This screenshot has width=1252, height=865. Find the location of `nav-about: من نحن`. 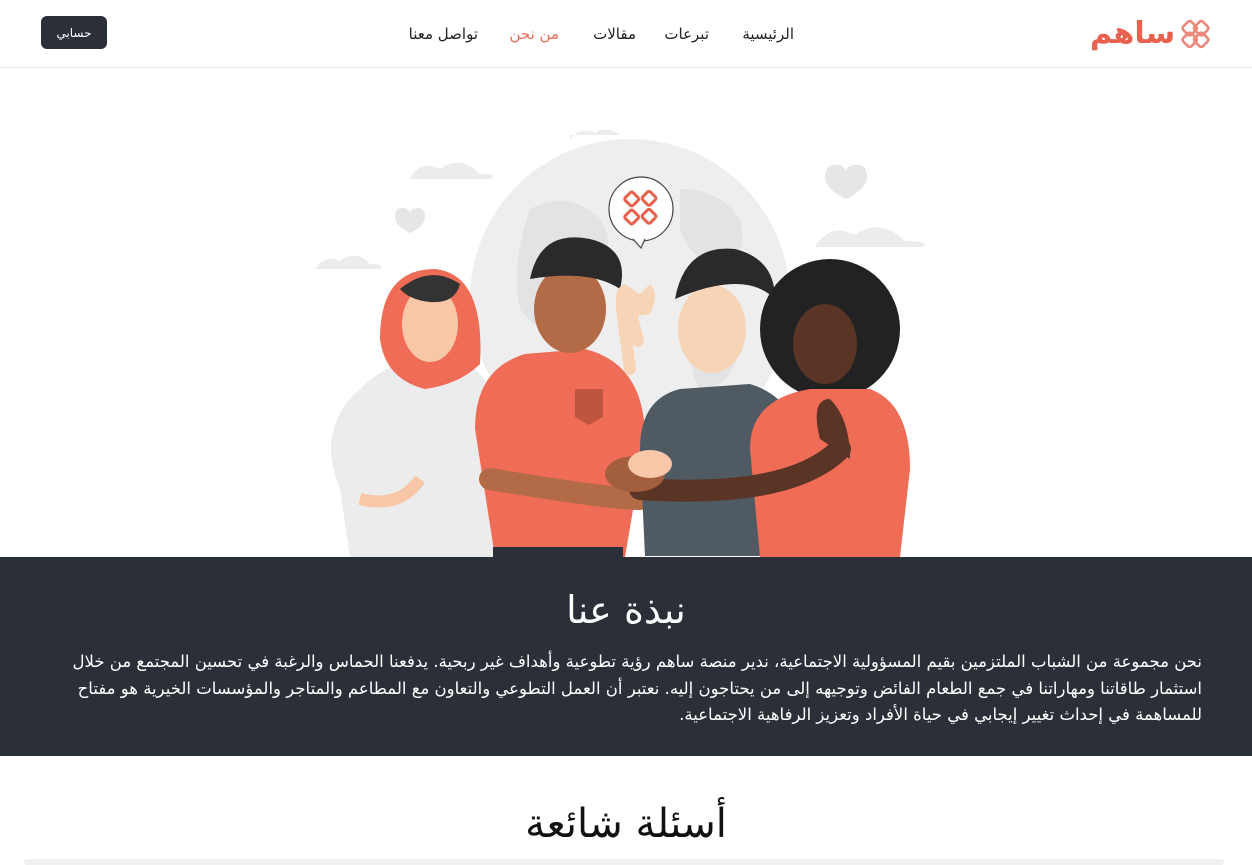

nav-about: من نحن is located at coordinates (535, 34).